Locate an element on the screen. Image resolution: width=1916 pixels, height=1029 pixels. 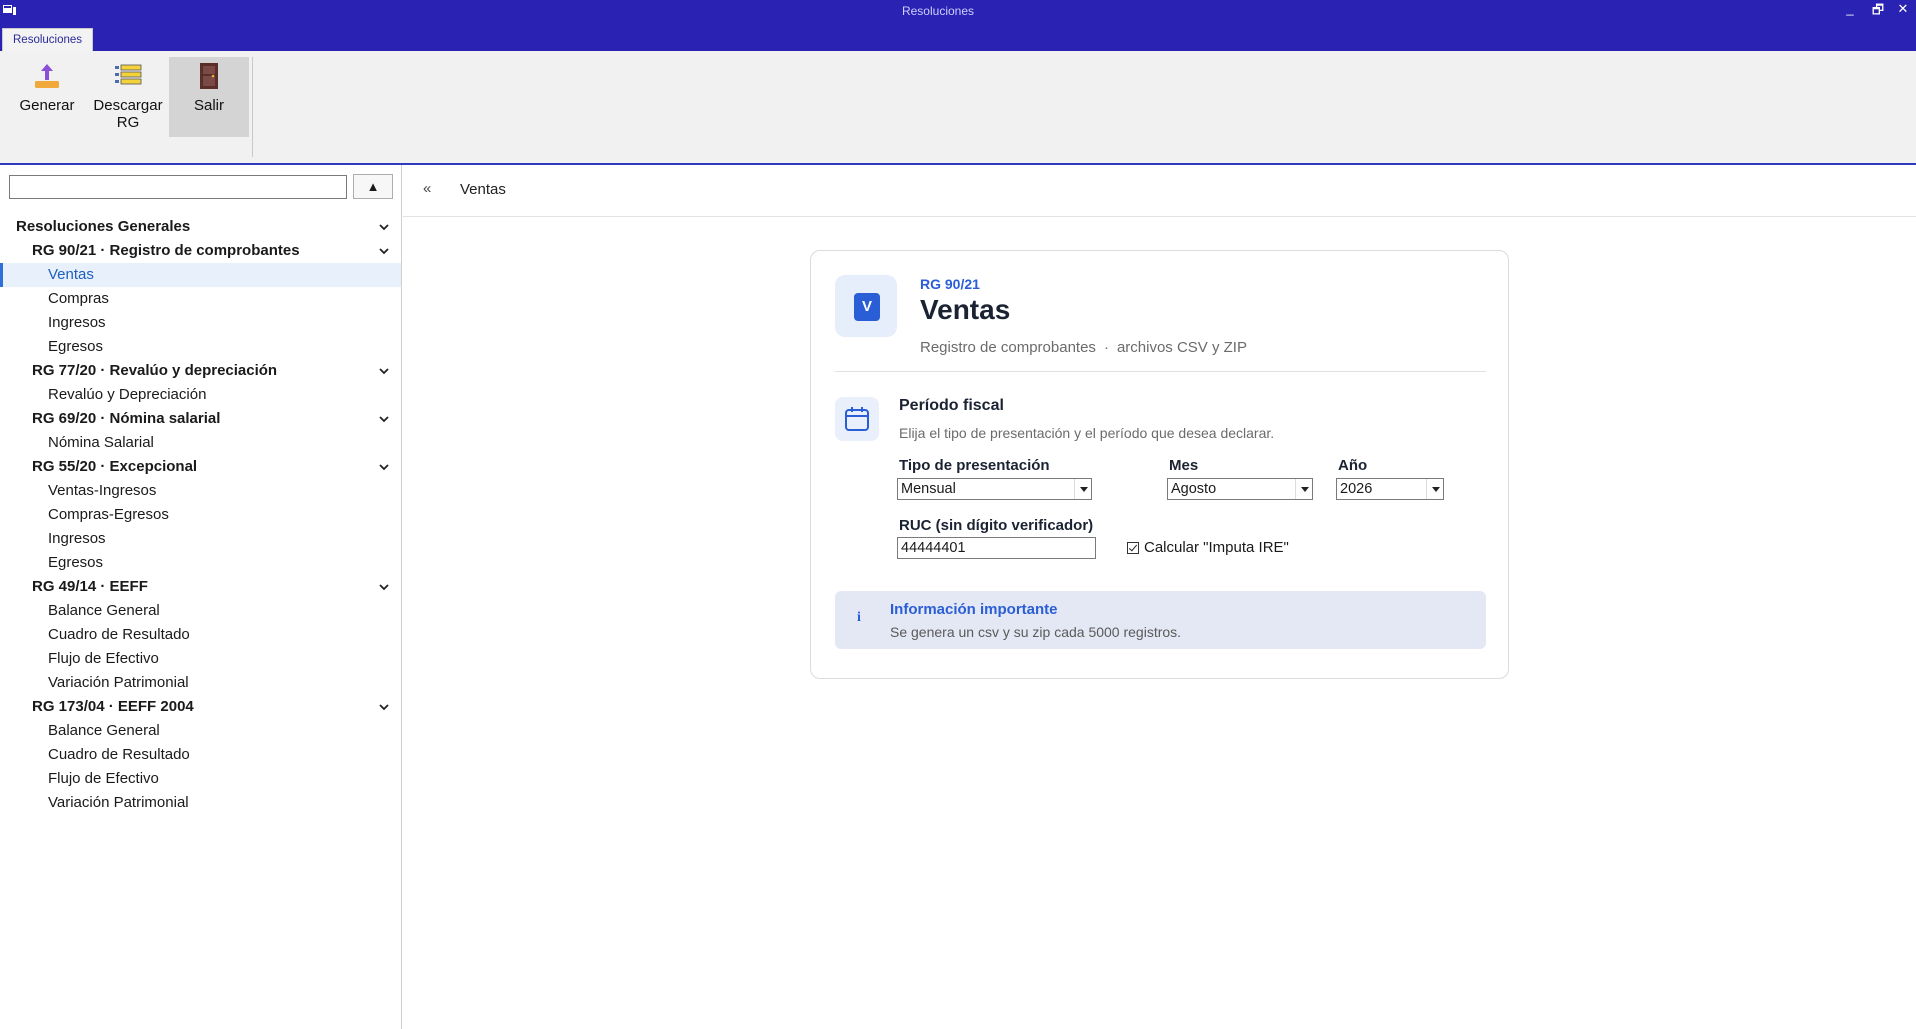
back-button: « is located at coordinates (427, 188).